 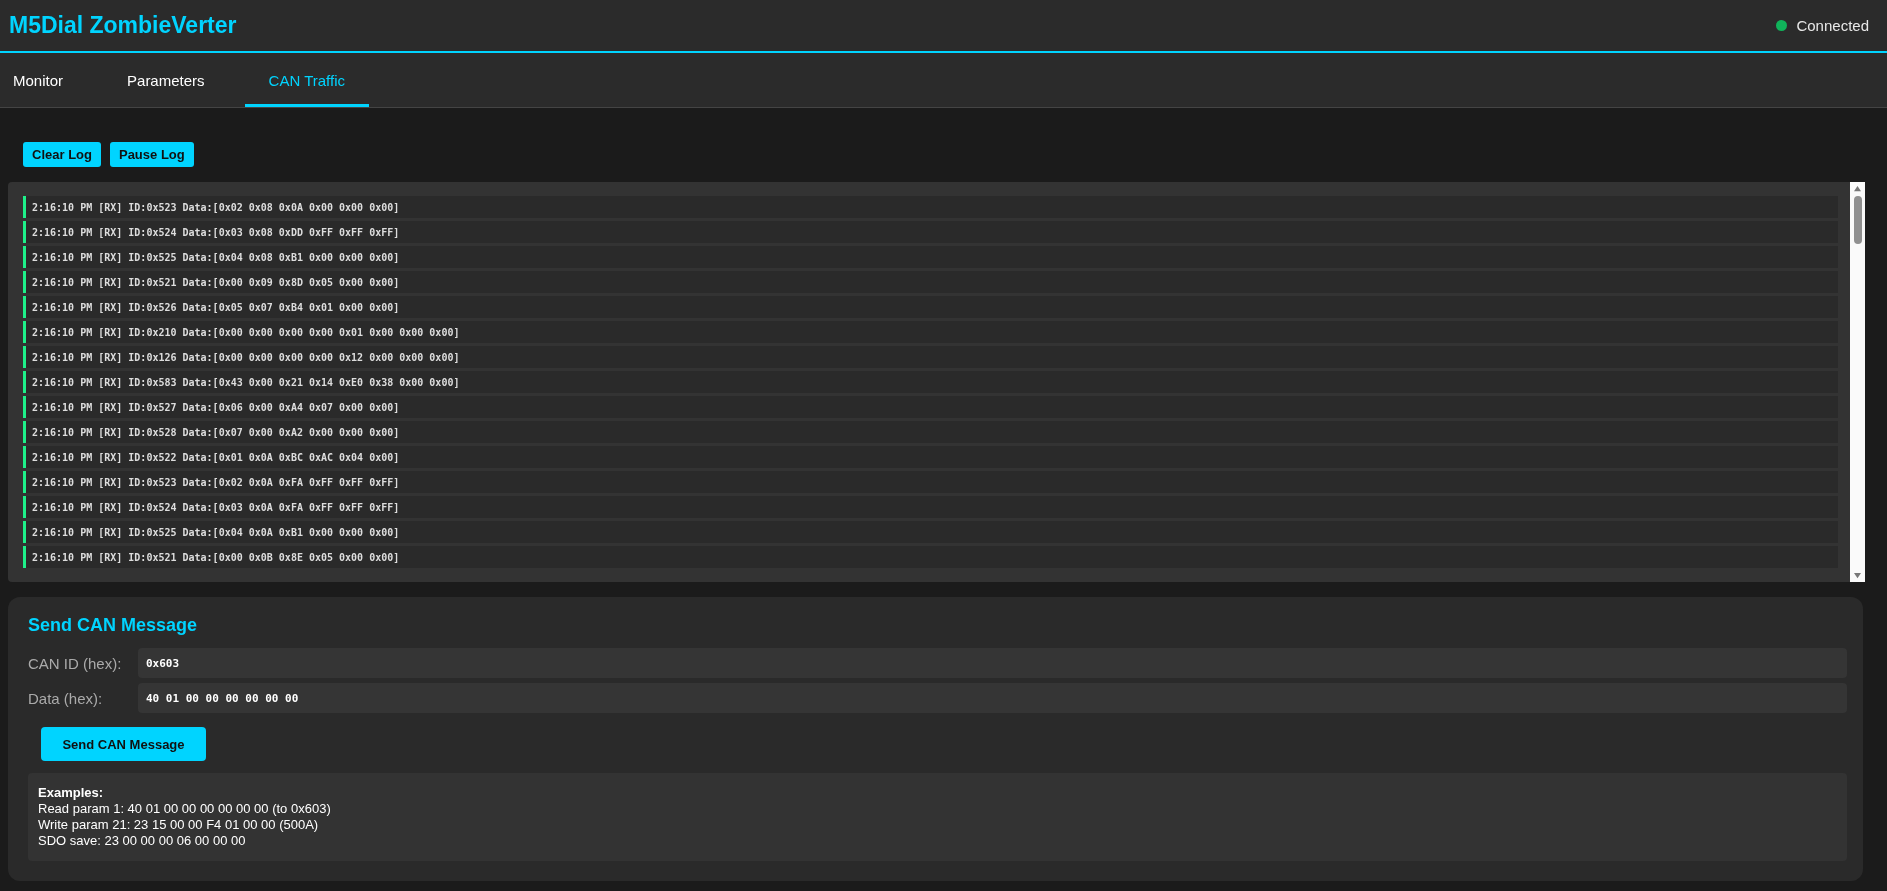 What do you see at coordinates (123, 25) in the screenshot?
I see `app-title: M5Dial ZombieVerter` at bounding box center [123, 25].